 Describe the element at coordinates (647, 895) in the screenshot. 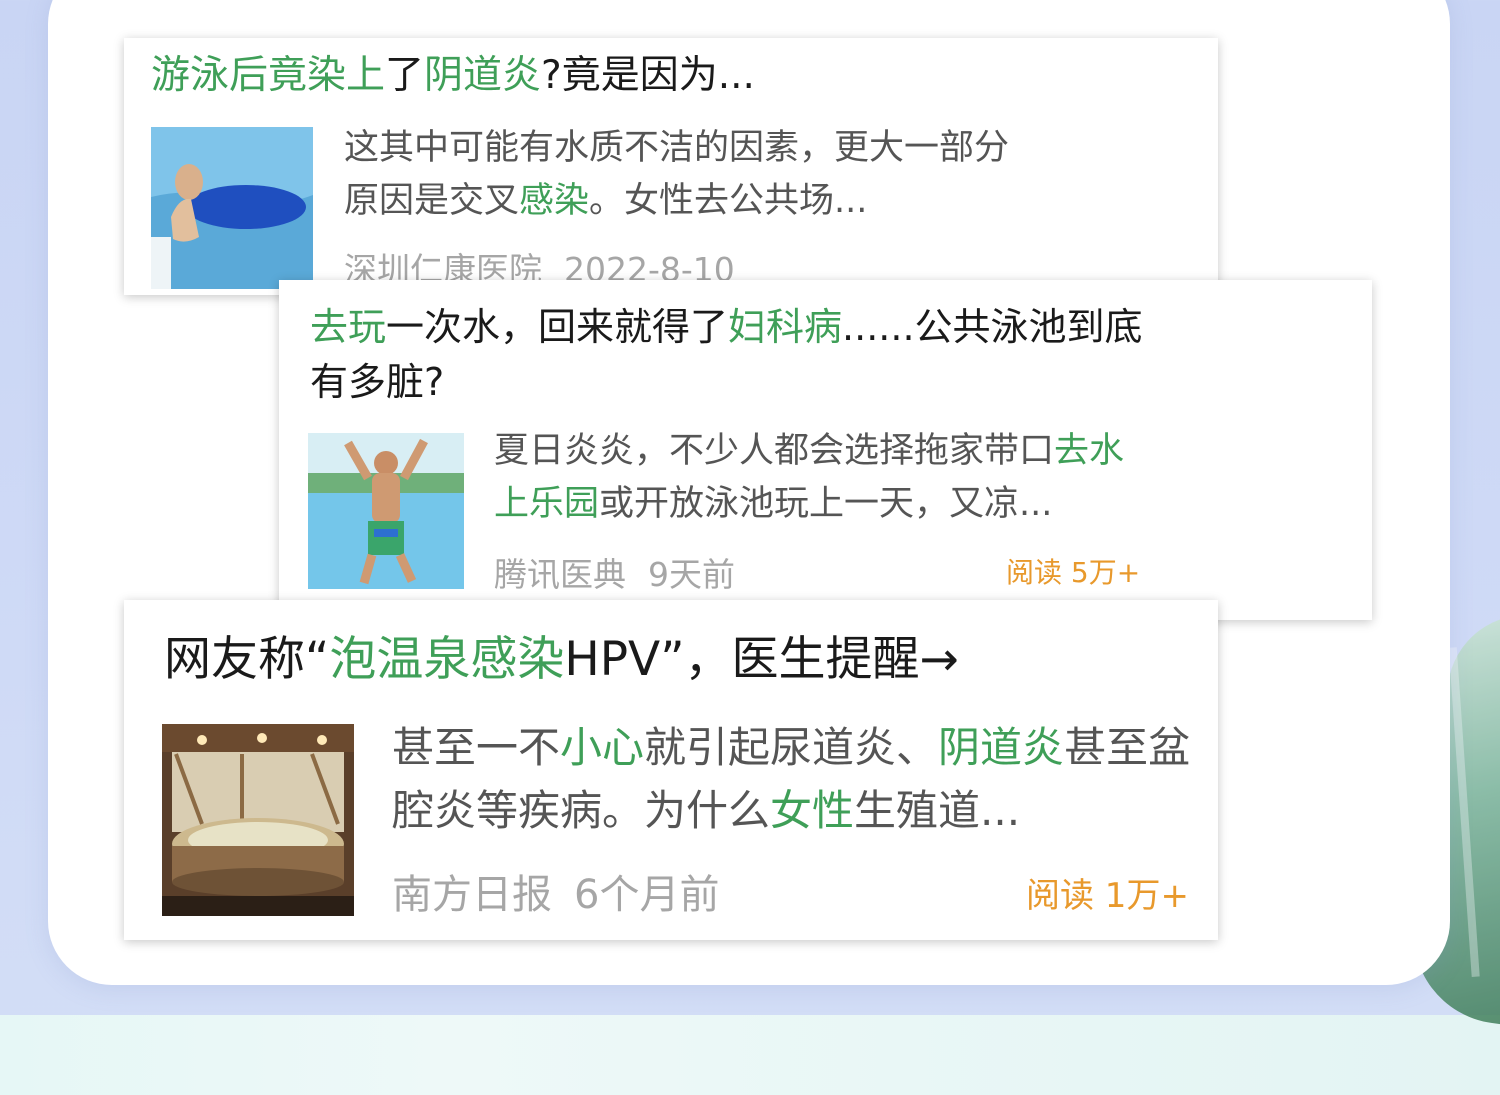

I see `article-date: 6个月前` at that location.